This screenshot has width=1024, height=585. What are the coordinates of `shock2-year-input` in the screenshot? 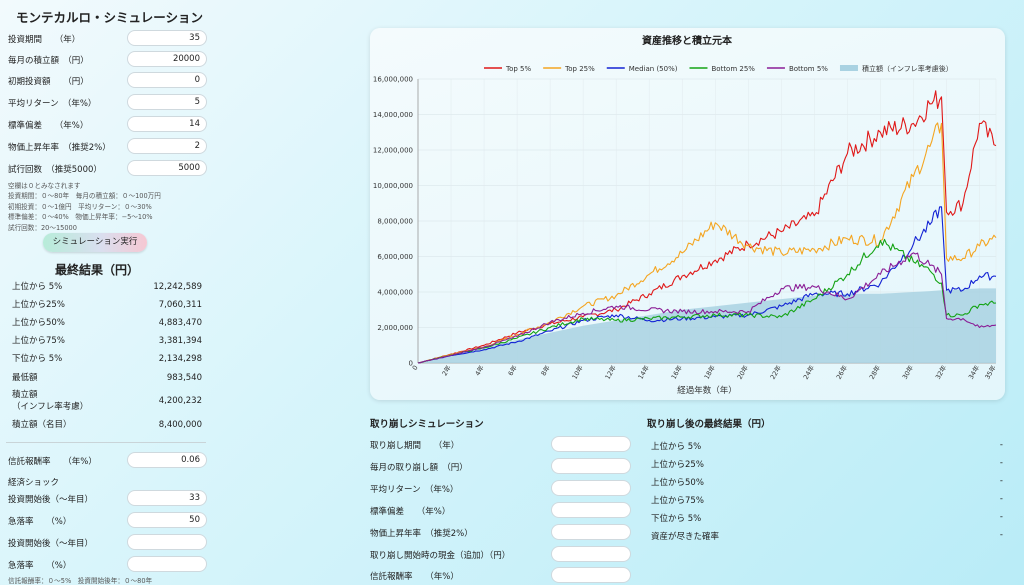 It's located at (167, 542).